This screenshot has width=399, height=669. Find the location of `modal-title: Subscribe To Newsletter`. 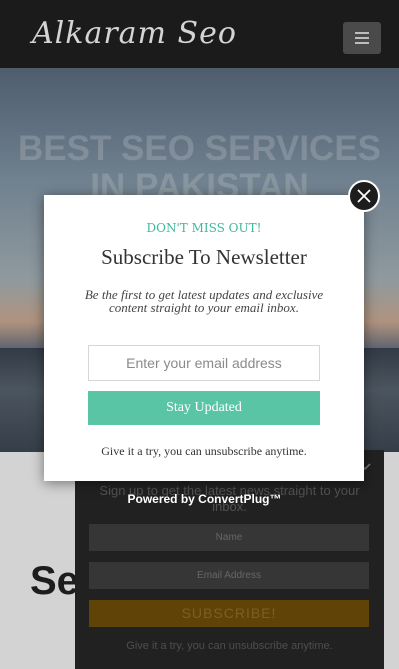

modal-title: Subscribe To Newsletter is located at coordinates (204, 257).